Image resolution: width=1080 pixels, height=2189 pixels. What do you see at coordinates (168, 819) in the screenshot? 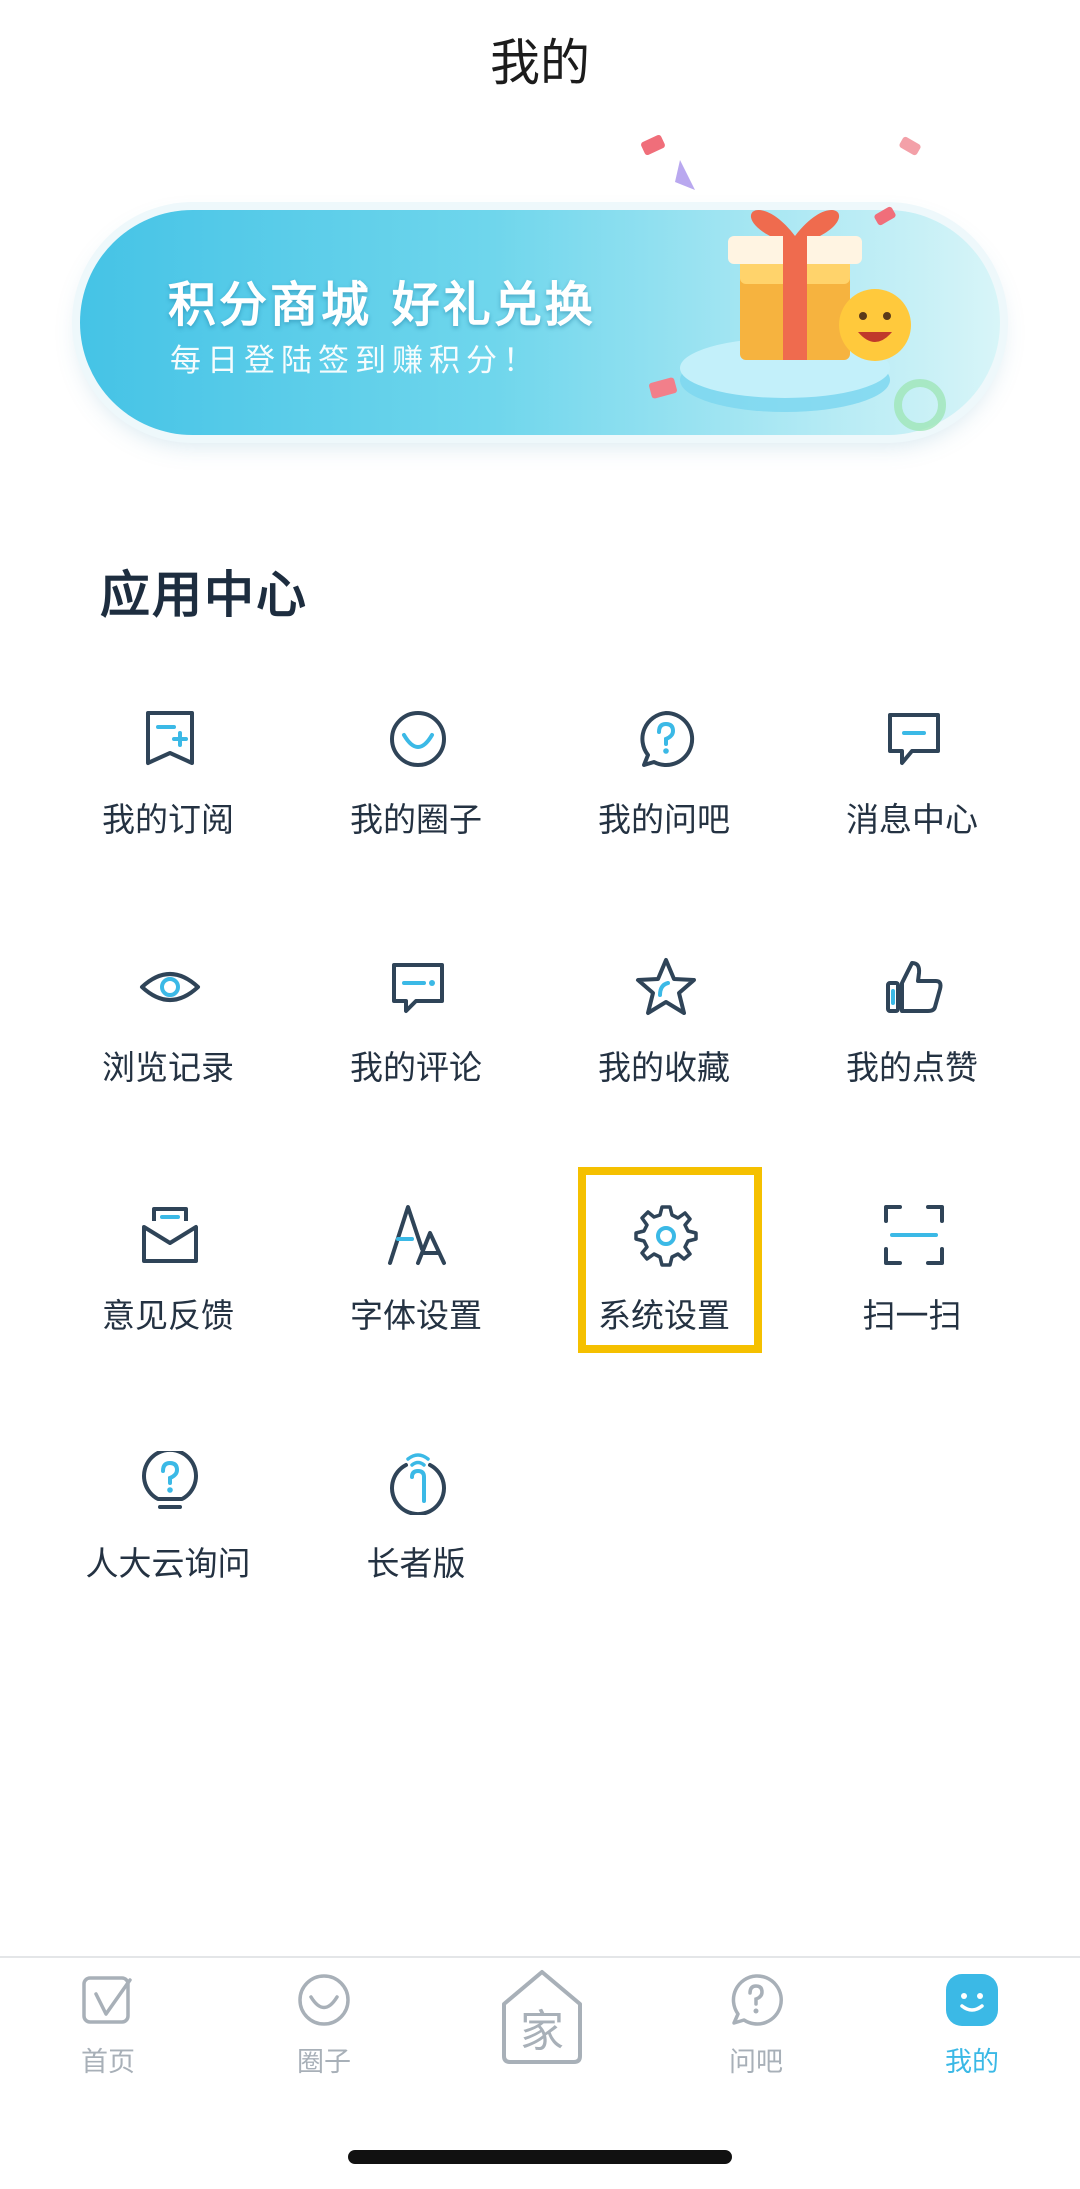
I see `grid-item-label: 我的订阅` at bounding box center [168, 819].